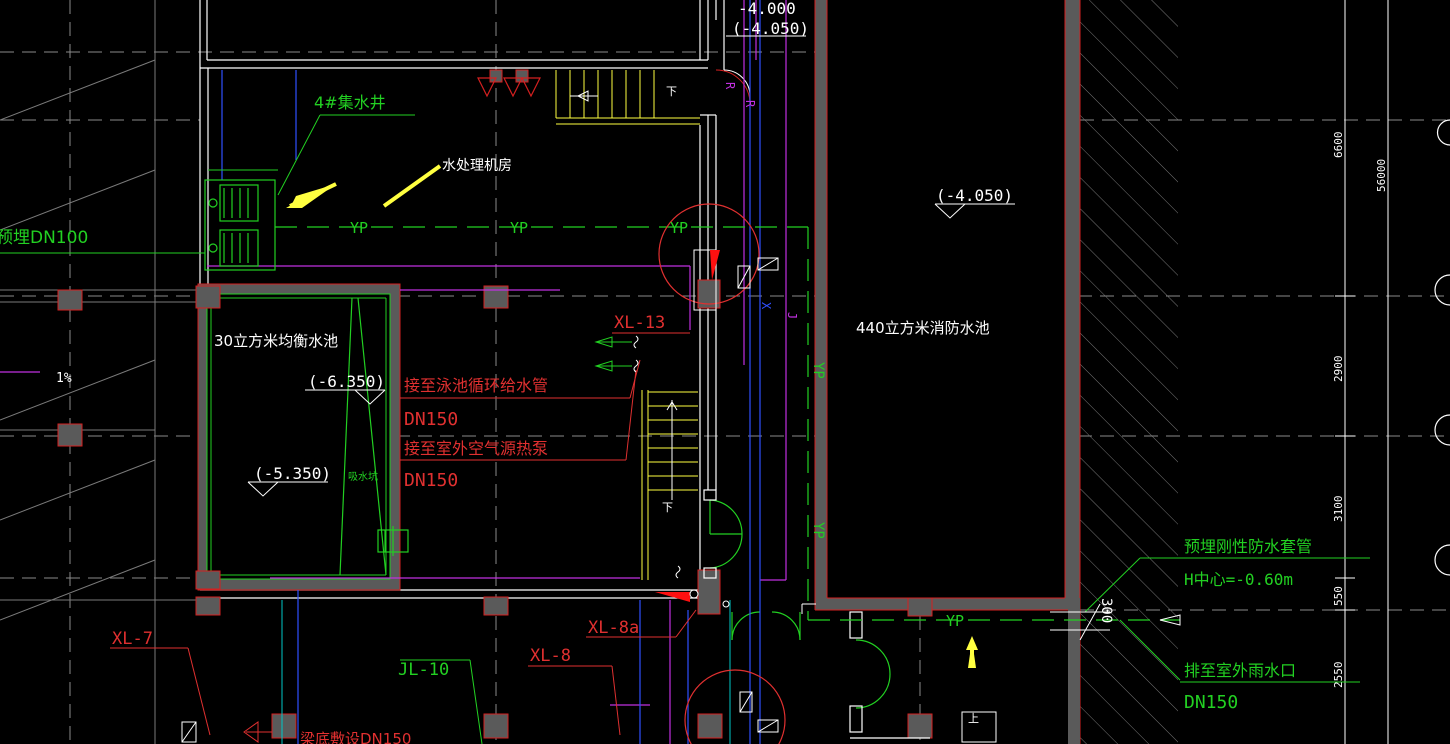 This screenshot has height=744, width=1450. Describe the element at coordinates (476, 448) in the screenshot. I see `note-heat-pump: 接至室外空气源热泵` at that location.